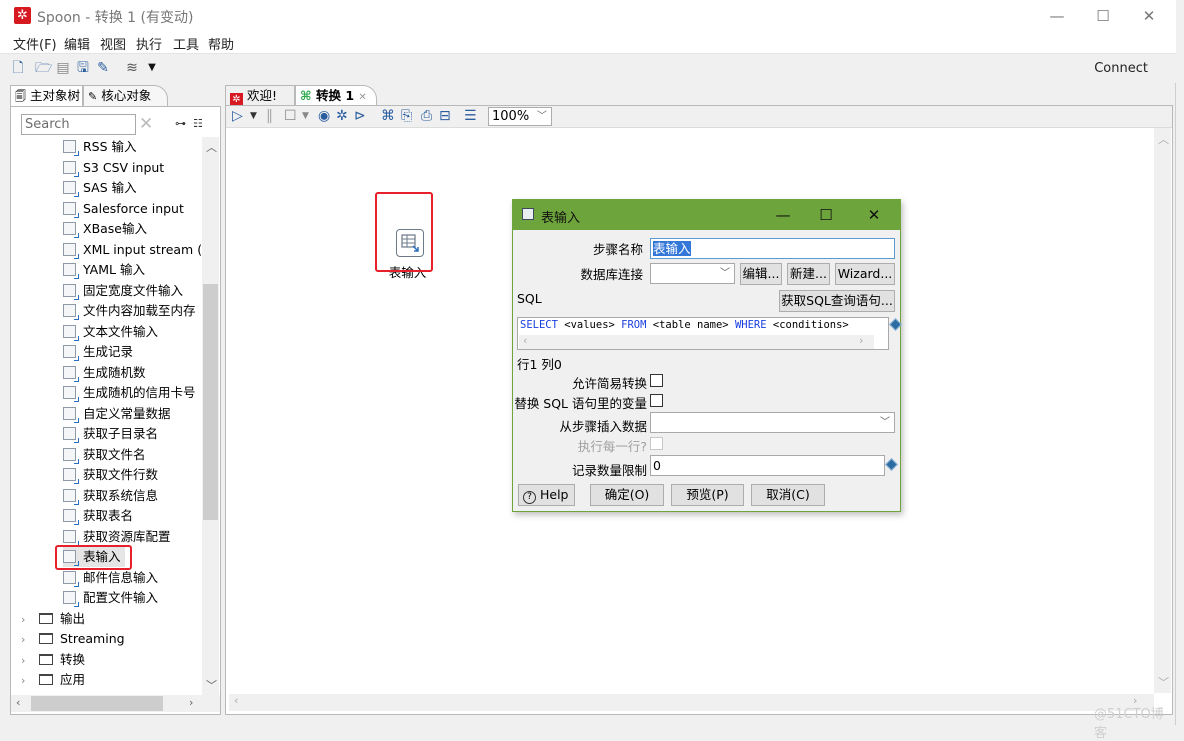 This screenshot has width=1184, height=741. What do you see at coordinates (186, 43) in the screenshot?
I see `menu-tools: 工具` at bounding box center [186, 43].